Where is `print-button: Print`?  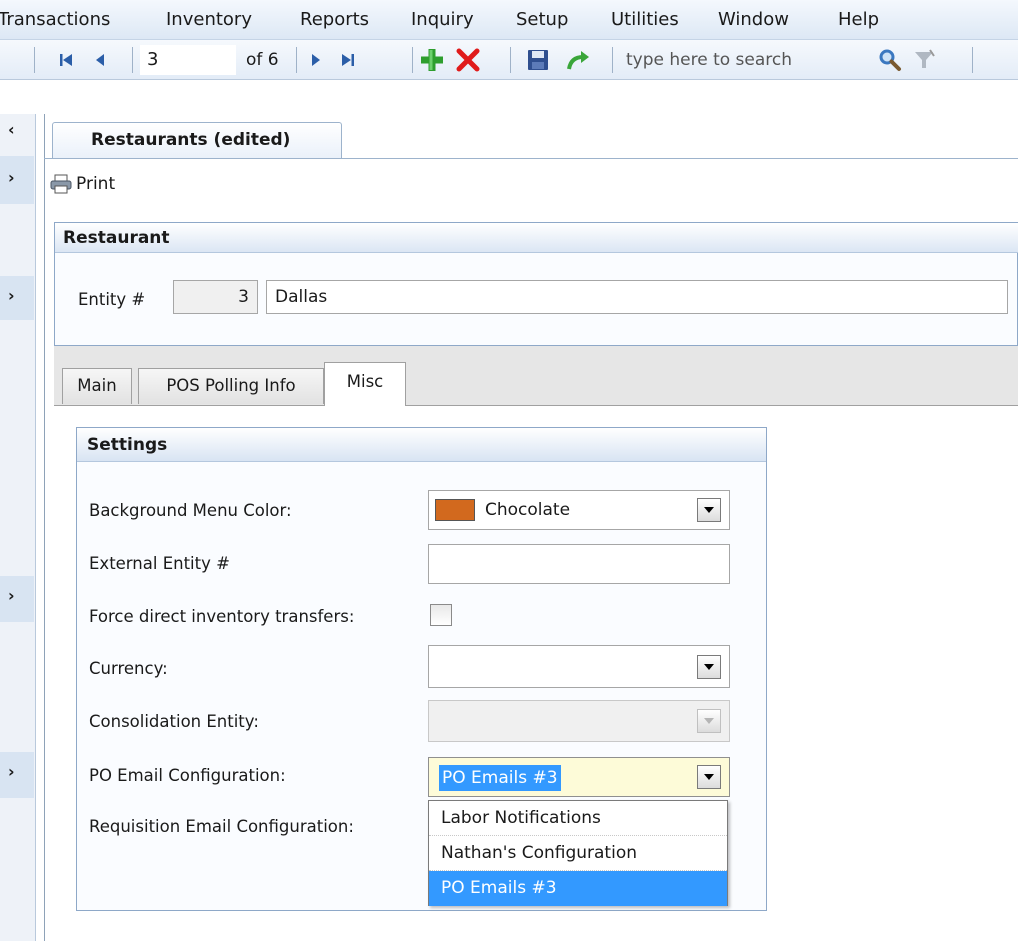 print-button: Print is located at coordinates (82, 184).